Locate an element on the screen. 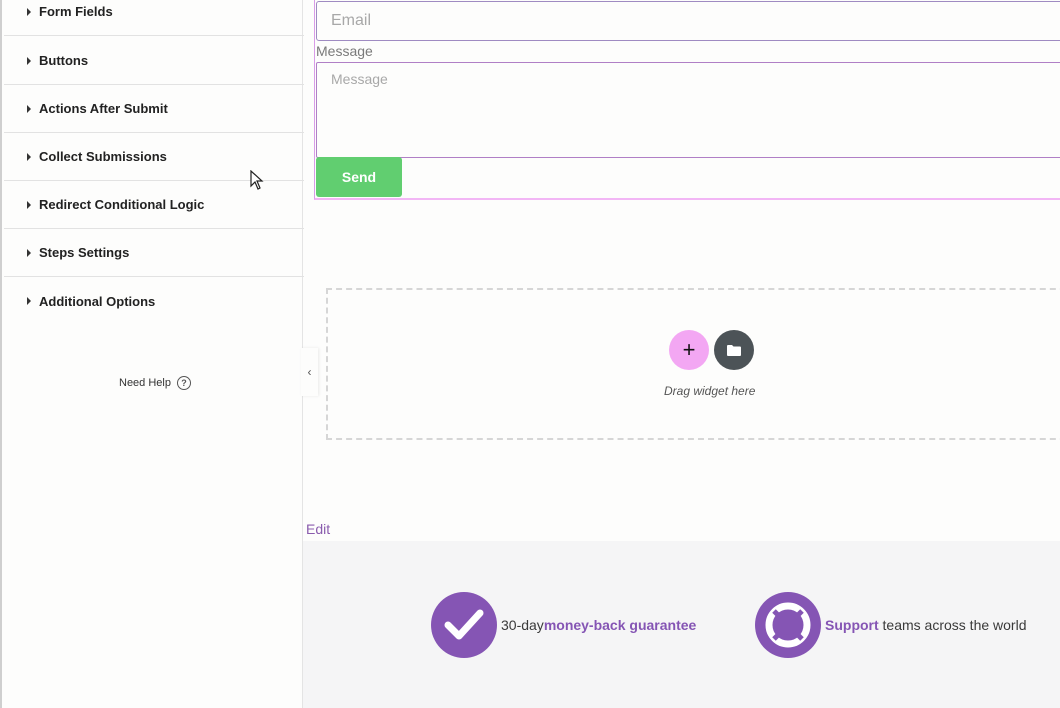  section-additional-options: Additional Options is located at coordinates (154, 301).